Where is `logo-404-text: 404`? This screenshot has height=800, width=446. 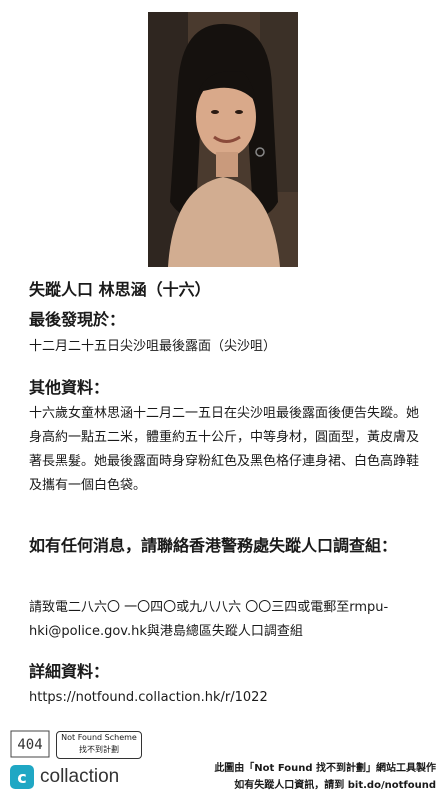 logo-404-text: 404 is located at coordinates (29, 745).